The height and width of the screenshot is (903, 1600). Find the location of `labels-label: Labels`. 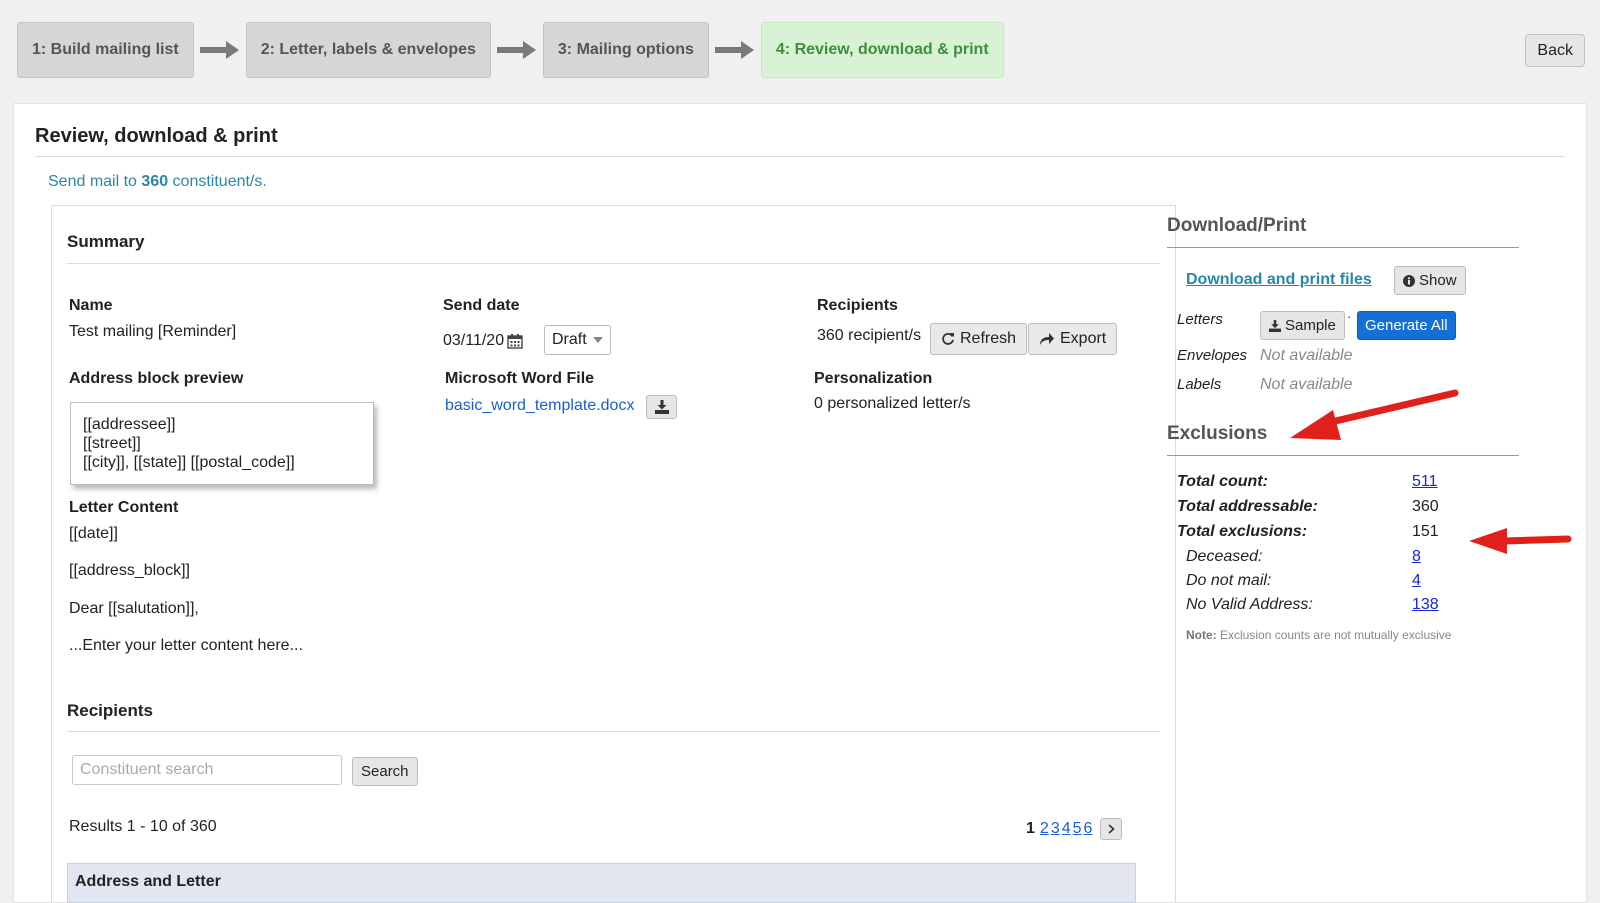

labels-label: Labels is located at coordinates (1199, 384).